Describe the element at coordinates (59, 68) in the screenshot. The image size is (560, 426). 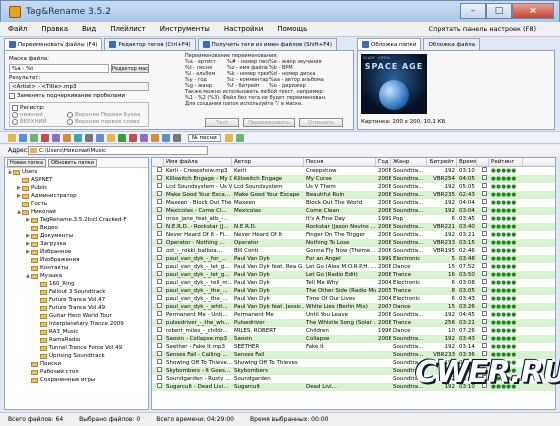
I see `mask-input: %a - %t` at that location.